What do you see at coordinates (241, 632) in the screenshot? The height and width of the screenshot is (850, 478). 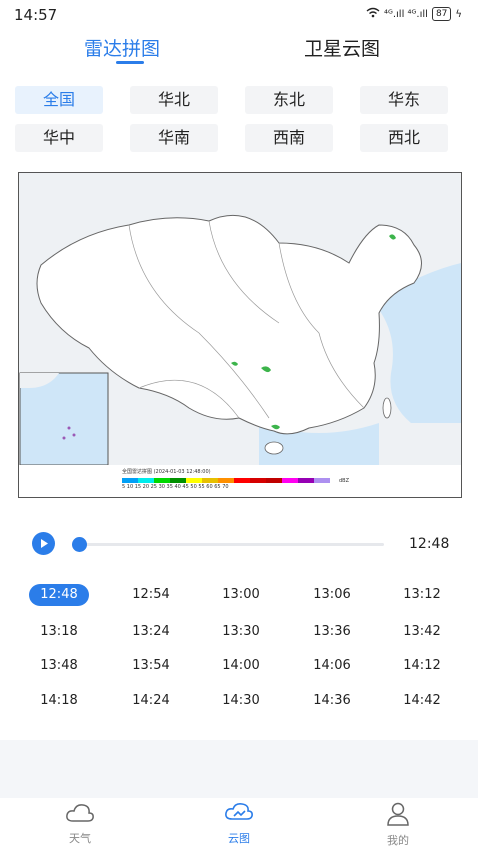 I see `time-chip: 13:30` at bounding box center [241, 632].